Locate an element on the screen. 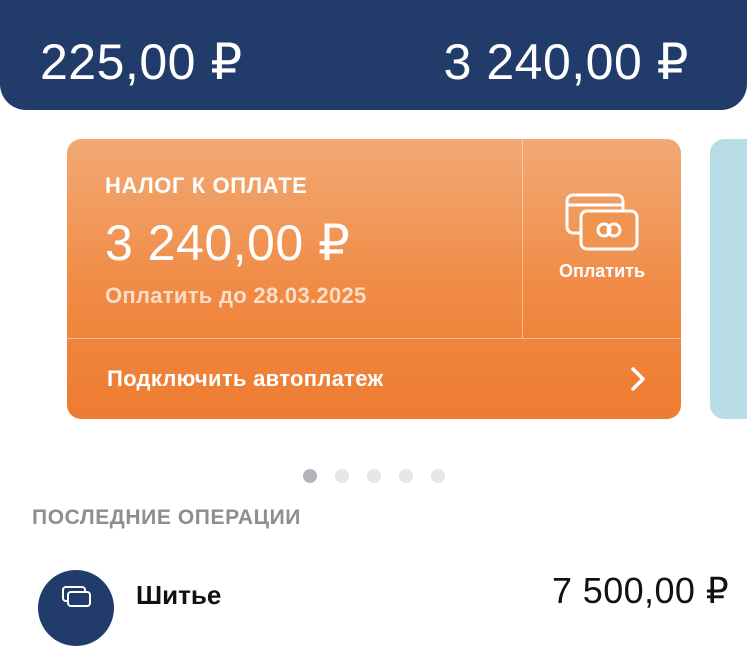 The height and width of the screenshot is (646, 747). header-amount-left: 225,00 ₽ is located at coordinates (141, 62).